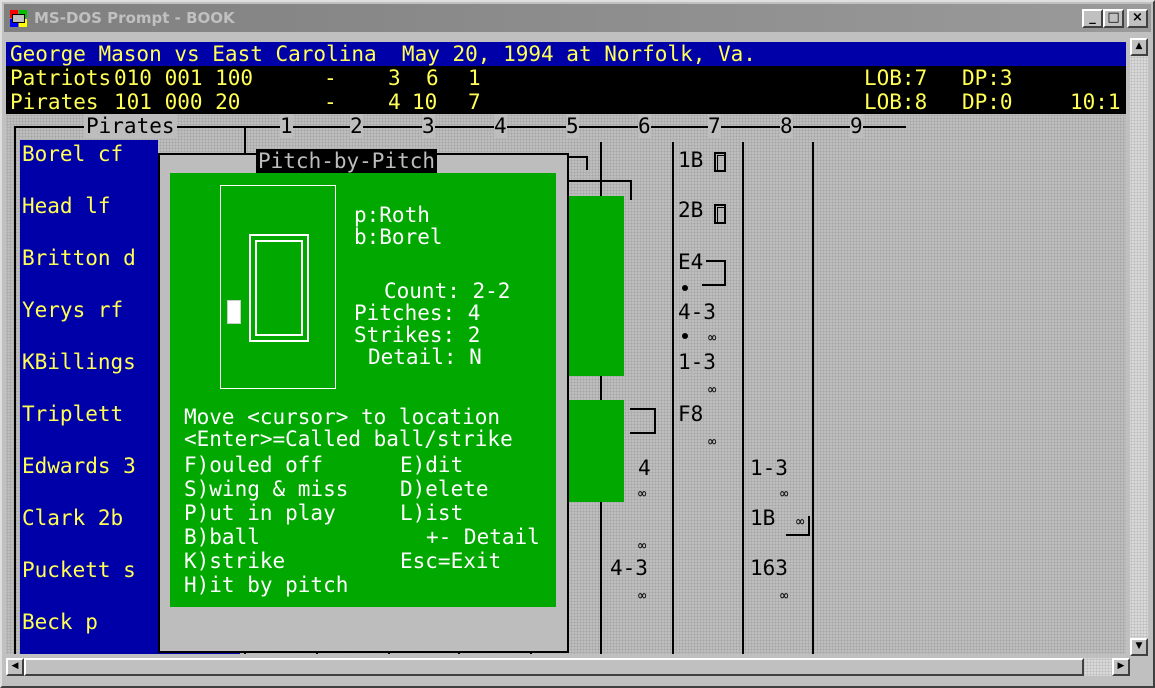 This screenshot has width=1155, height=688. What do you see at coordinates (690, 414) in the screenshot?
I see `play-cell: F8` at bounding box center [690, 414].